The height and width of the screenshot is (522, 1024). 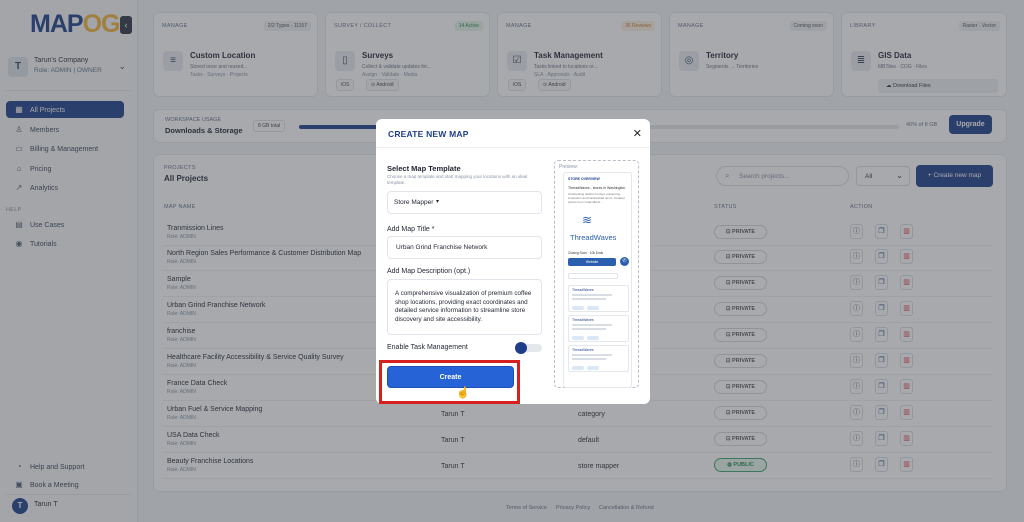 What do you see at coordinates (637, 133) in the screenshot?
I see `close-icon: ✕` at bounding box center [637, 133].